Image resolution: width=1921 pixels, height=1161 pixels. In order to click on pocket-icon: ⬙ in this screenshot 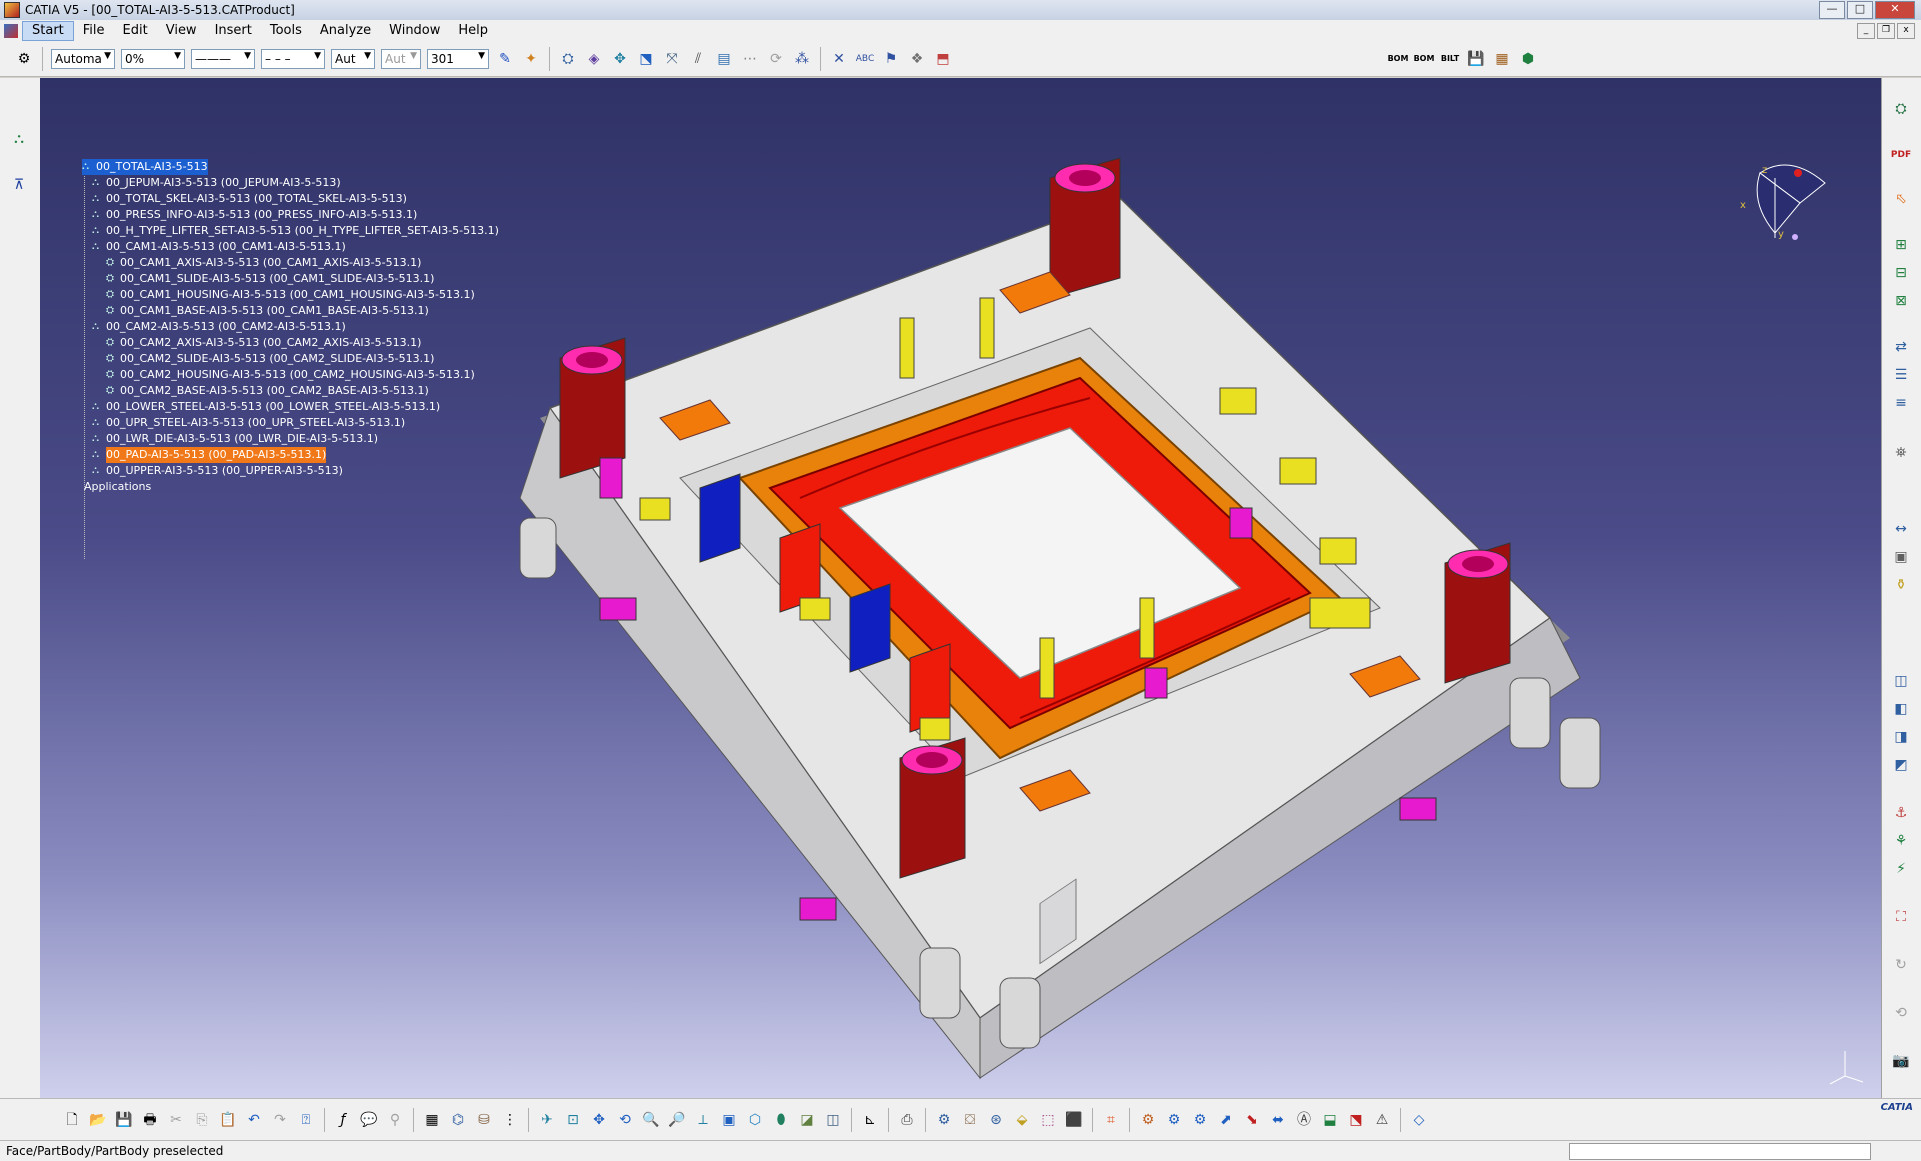, I will do `click(1022, 1120)`.